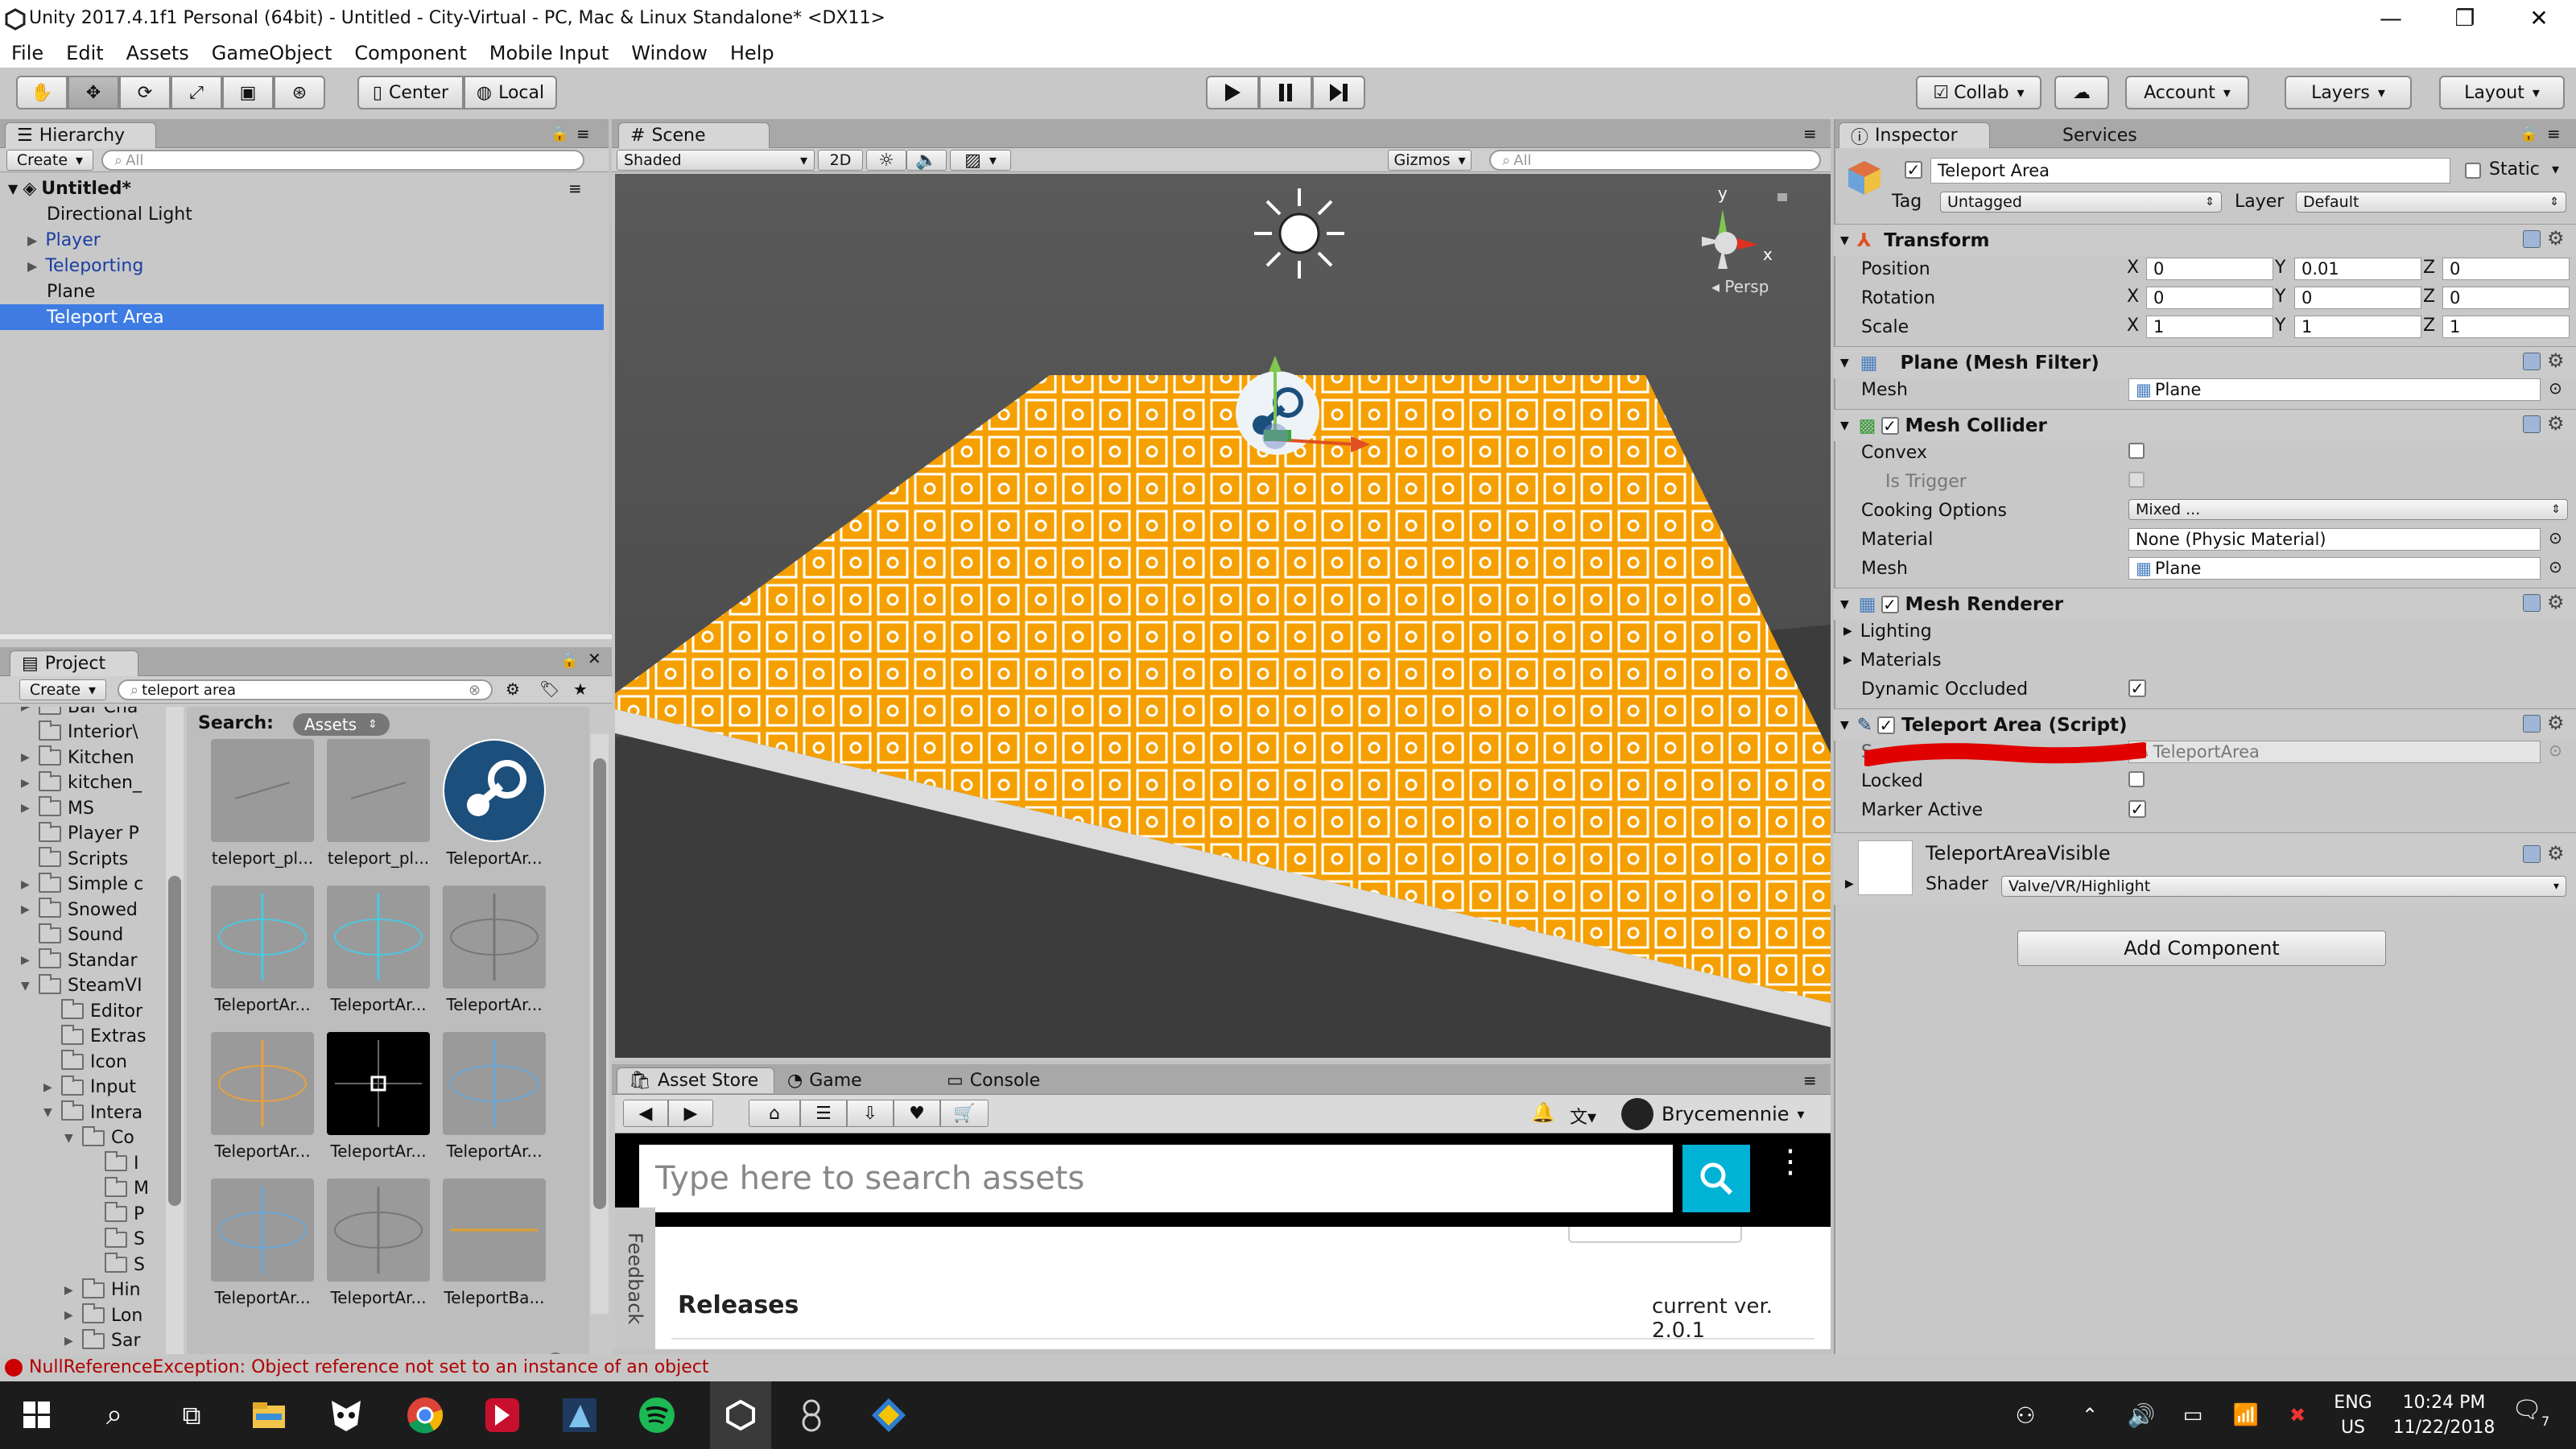 The image size is (2576, 1449). What do you see at coordinates (2190, 171) in the screenshot?
I see `object-name-field: Teleport Area` at bounding box center [2190, 171].